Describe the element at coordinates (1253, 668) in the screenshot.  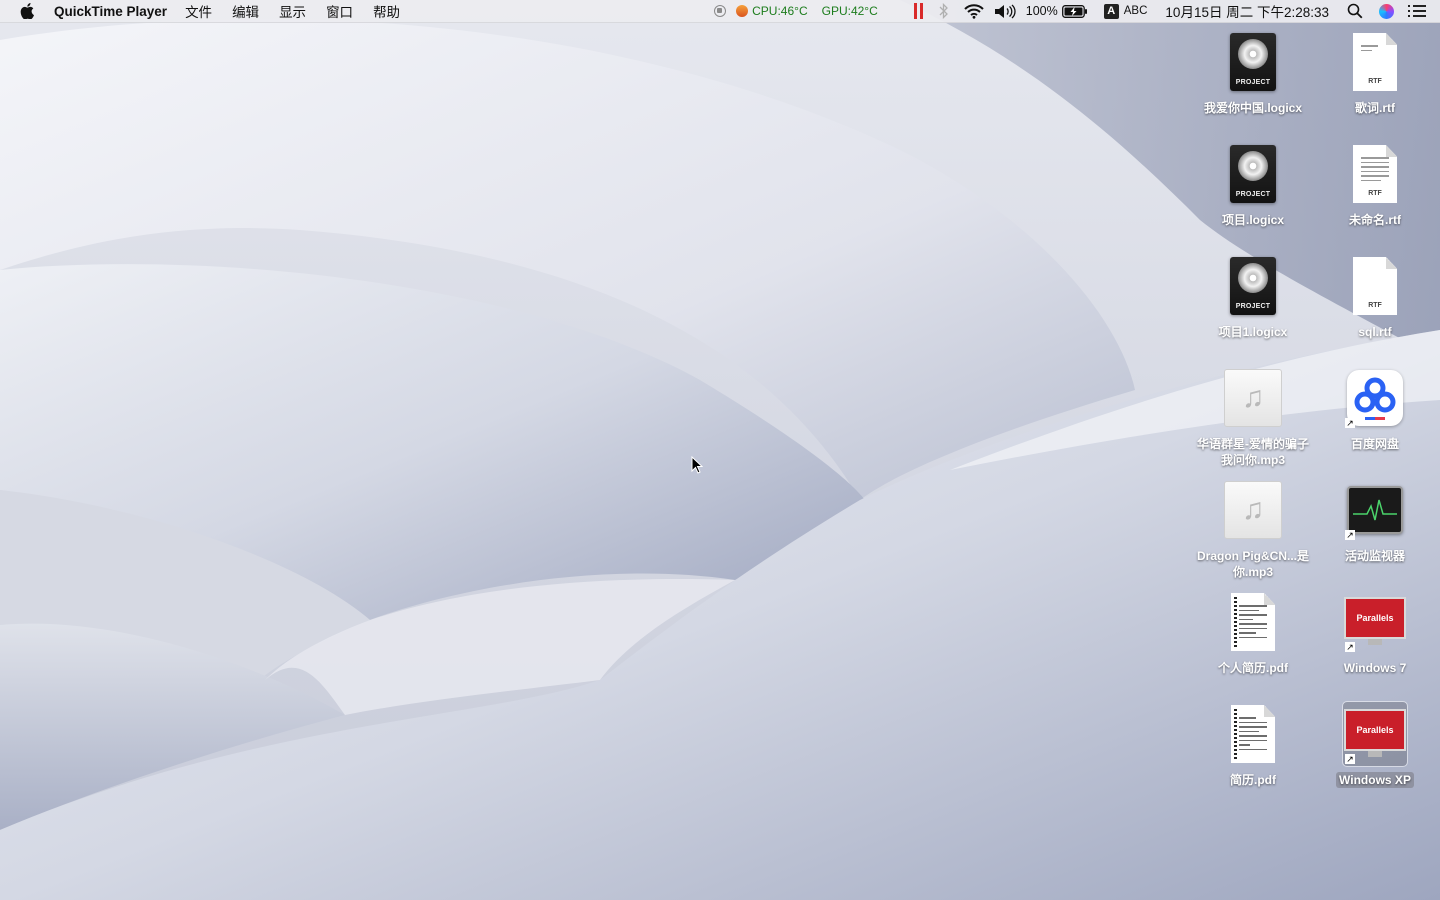
I see `desktop-icon-label: 个人简历.pdf` at that location.